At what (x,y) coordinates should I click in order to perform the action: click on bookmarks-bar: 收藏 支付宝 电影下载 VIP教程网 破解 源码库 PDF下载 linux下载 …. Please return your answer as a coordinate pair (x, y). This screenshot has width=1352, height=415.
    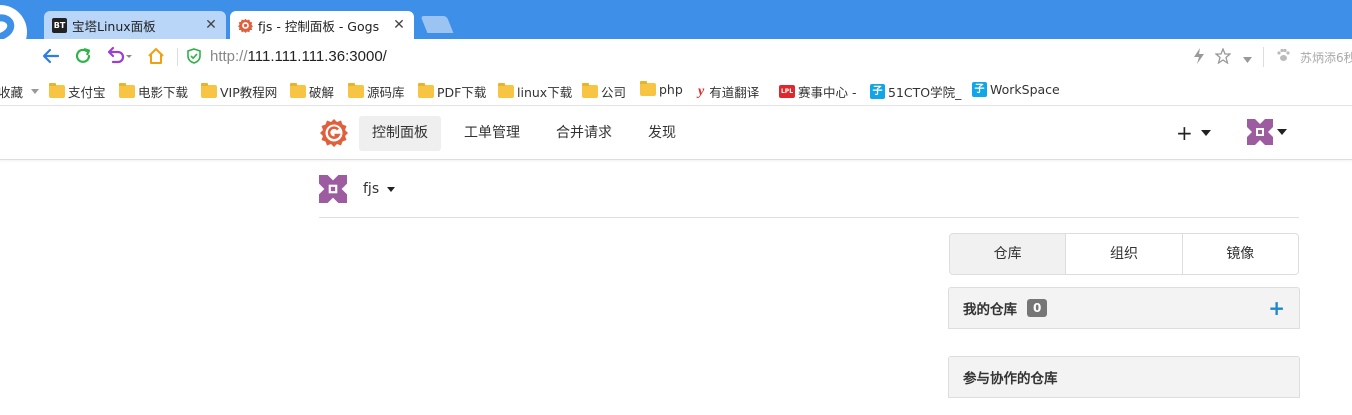
    Looking at the image, I should click on (676, 90).